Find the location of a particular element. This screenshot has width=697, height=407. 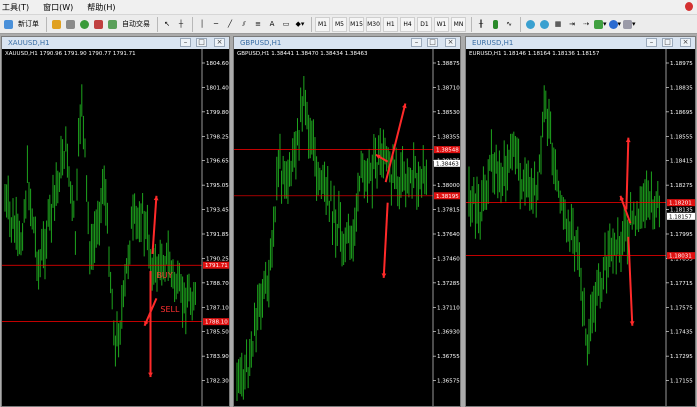

data-window-icon is located at coordinates (70, 24).